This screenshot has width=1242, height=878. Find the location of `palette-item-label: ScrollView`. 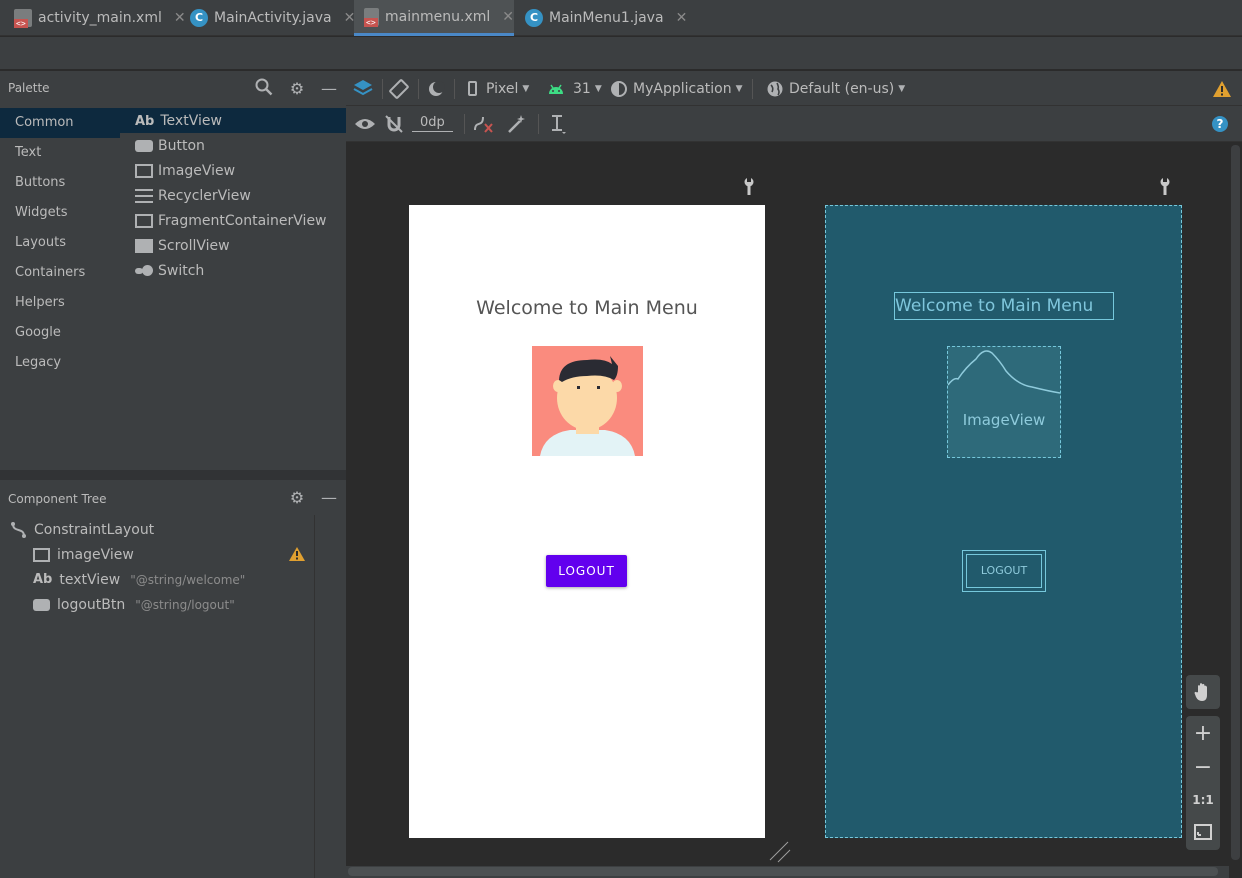

palette-item-label: ScrollView is located at coordinates (194, 245).